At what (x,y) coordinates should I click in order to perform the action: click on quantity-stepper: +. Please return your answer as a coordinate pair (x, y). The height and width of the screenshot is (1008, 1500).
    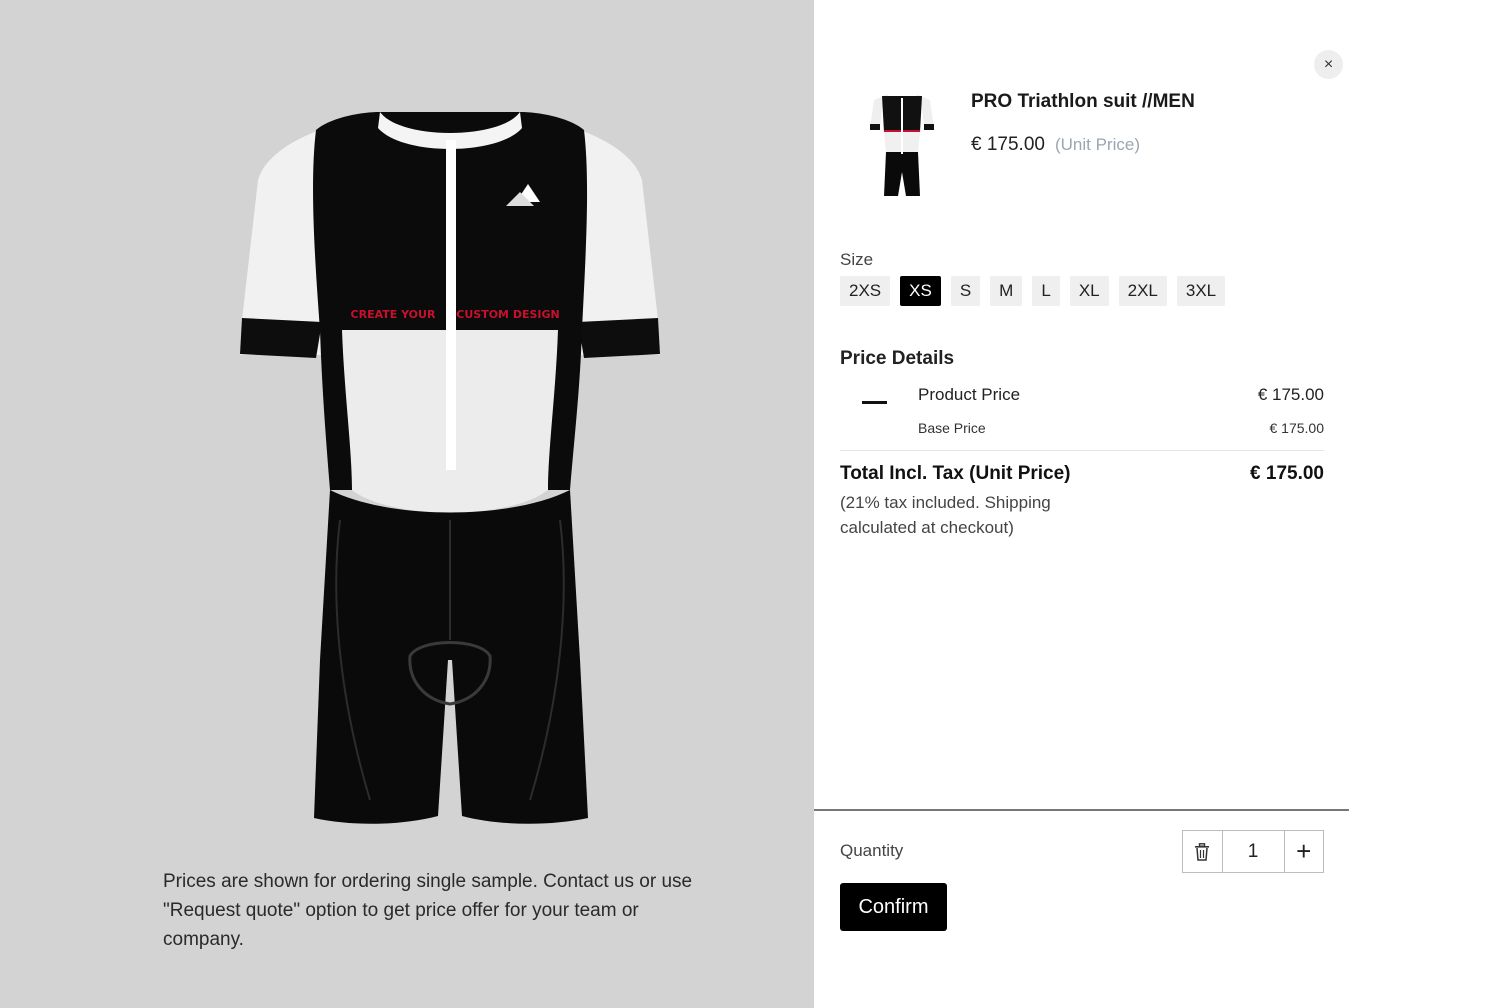
    Looking at the image, I should click on (1253, 851).